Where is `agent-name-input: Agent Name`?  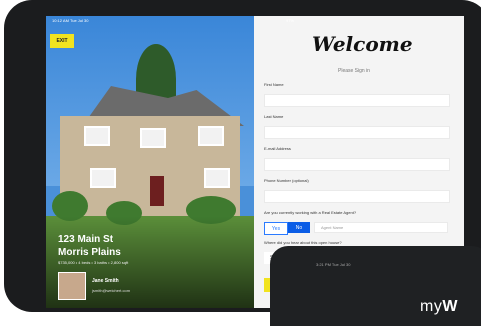 agent-name-input: Agent Name is located at coordinates (381, 227).